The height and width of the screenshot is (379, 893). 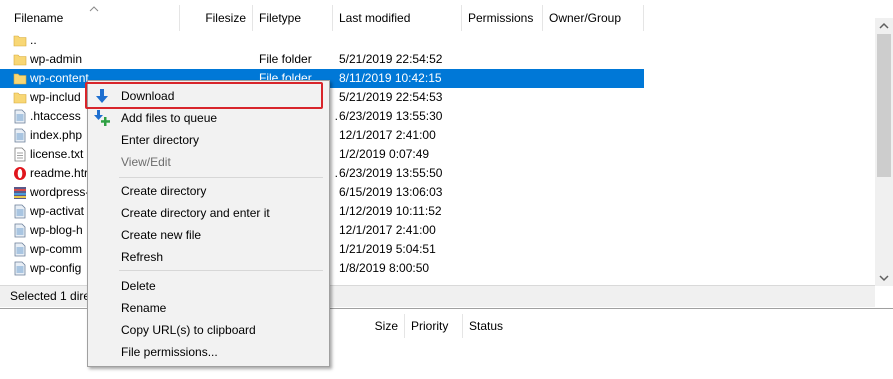 What do you see at coordinates (563, 326) in the screenshot?
I see `queue-column-status: Status` at bounding box center [563, 326].